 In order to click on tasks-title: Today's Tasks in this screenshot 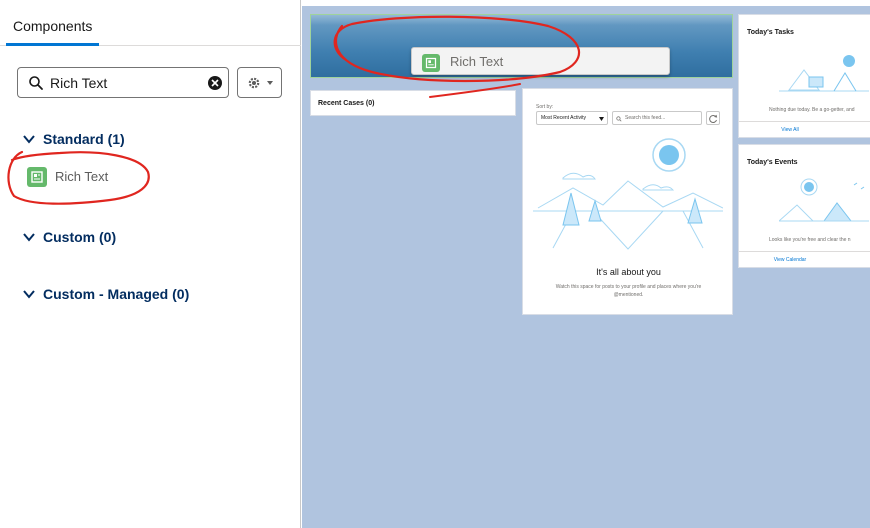, I will do `click(770, 32)`.